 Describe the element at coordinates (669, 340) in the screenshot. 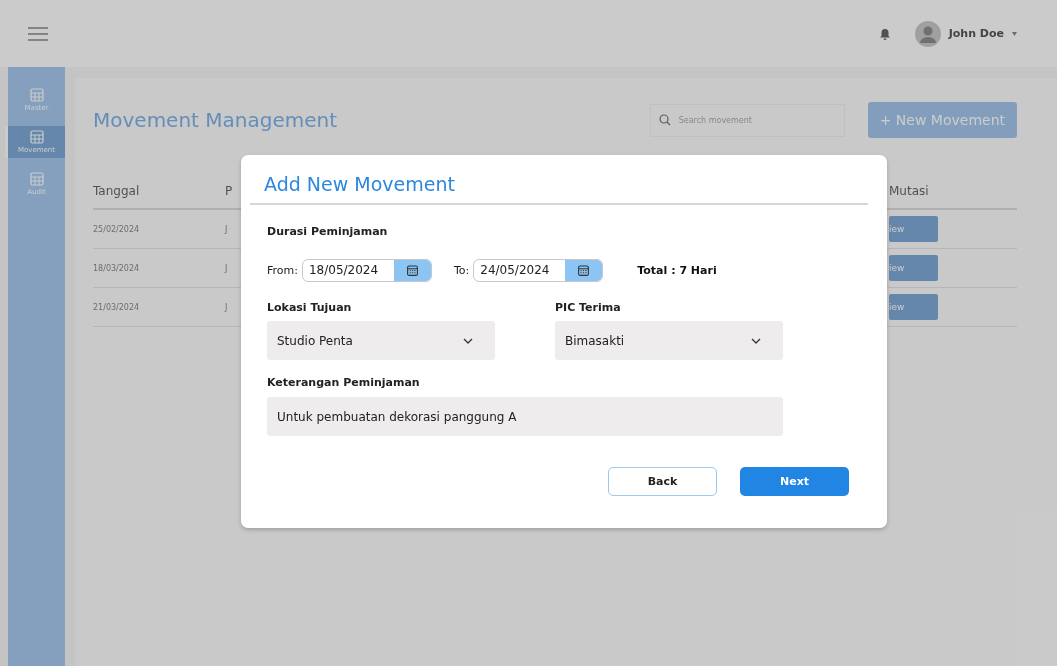

I see `dropdown: Bimasakti` at that location.